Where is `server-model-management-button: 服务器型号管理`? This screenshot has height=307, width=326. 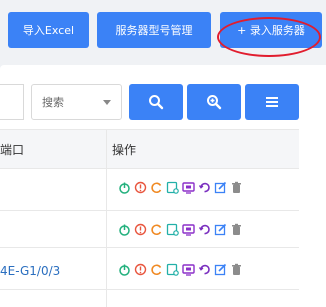
server-model-management-button: 服务器型号管理 is located at coordinates (154, 30).